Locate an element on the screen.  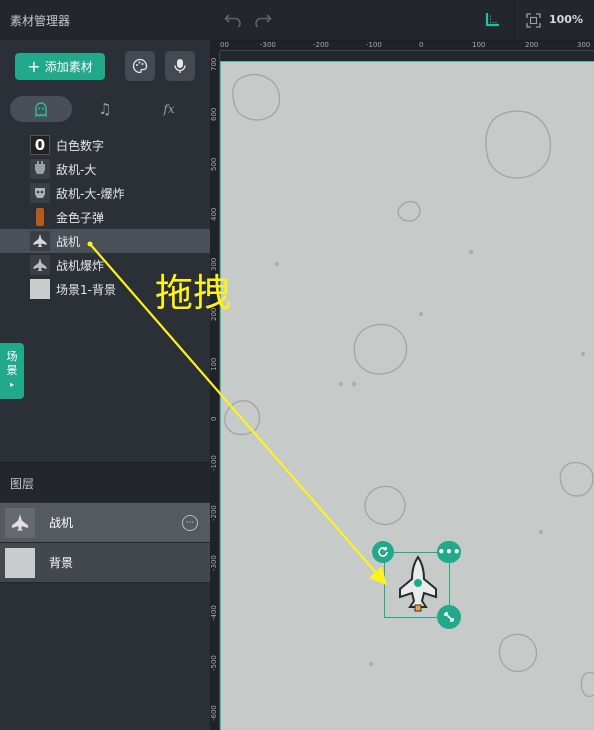
more-options-icon: ··· is located at coordinates (190, 523).